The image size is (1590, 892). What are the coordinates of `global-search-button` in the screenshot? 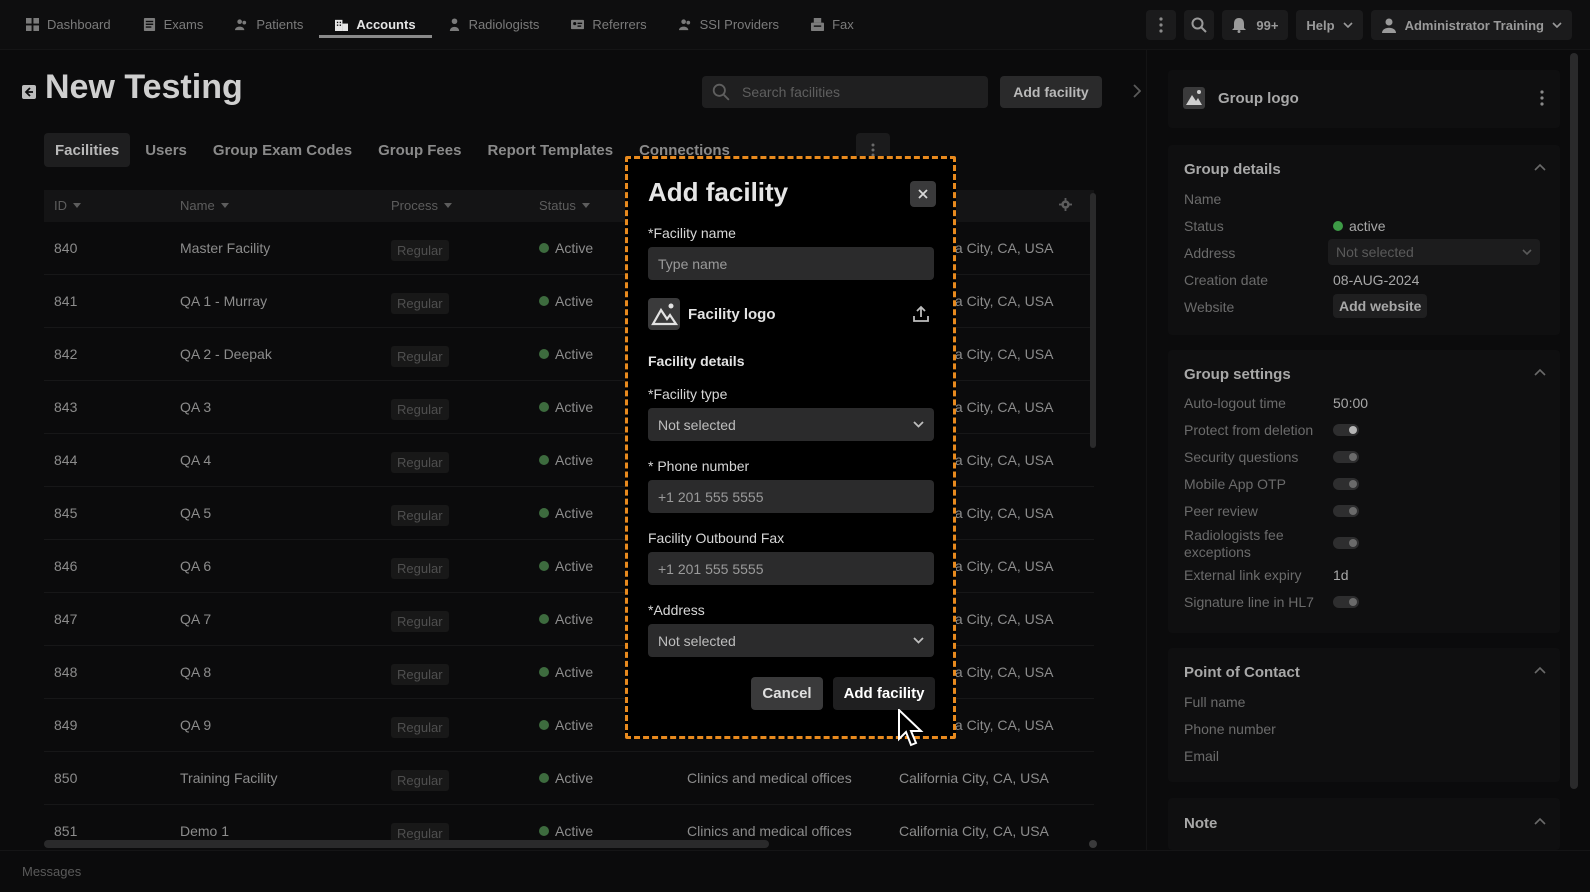 It's located at (1199, 25).